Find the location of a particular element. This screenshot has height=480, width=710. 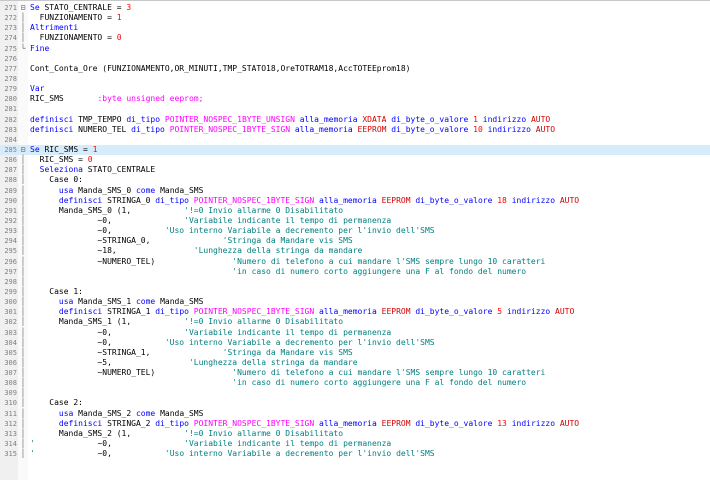

code-text: Se RIC_SMS = 1 is located at coordinates (63, 150).